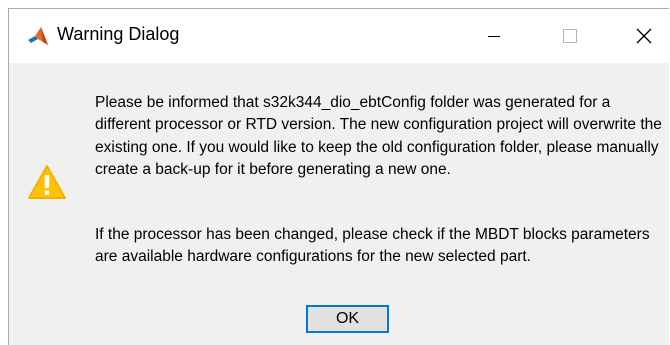  I want to click on close-icon, so click(644, 36).